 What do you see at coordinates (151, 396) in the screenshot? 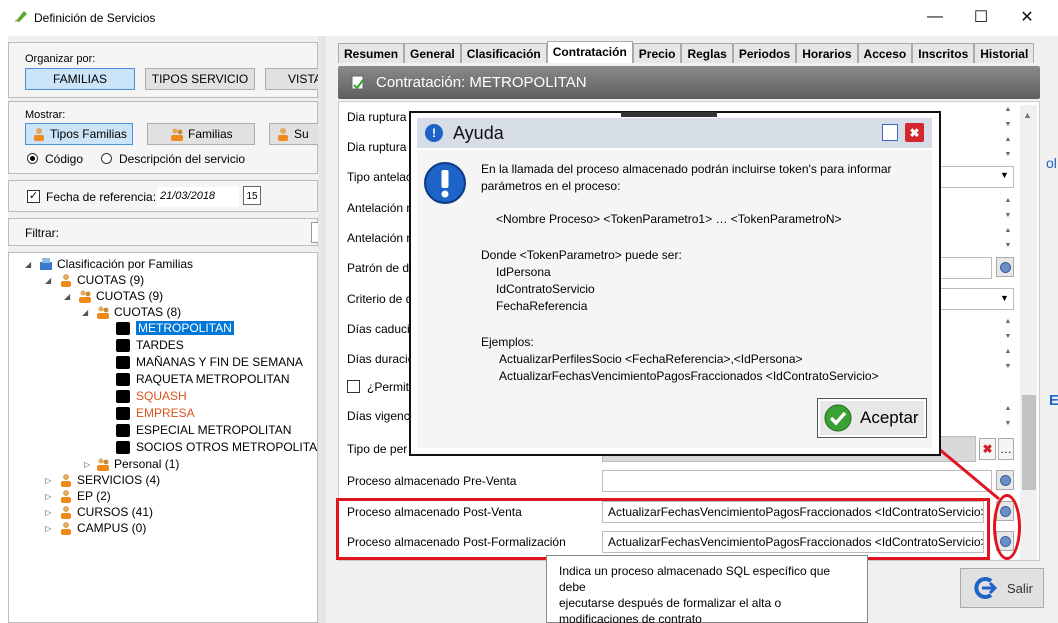
I see `tree-leaf-squash: SQUASH` at bounding box center [151, 396].